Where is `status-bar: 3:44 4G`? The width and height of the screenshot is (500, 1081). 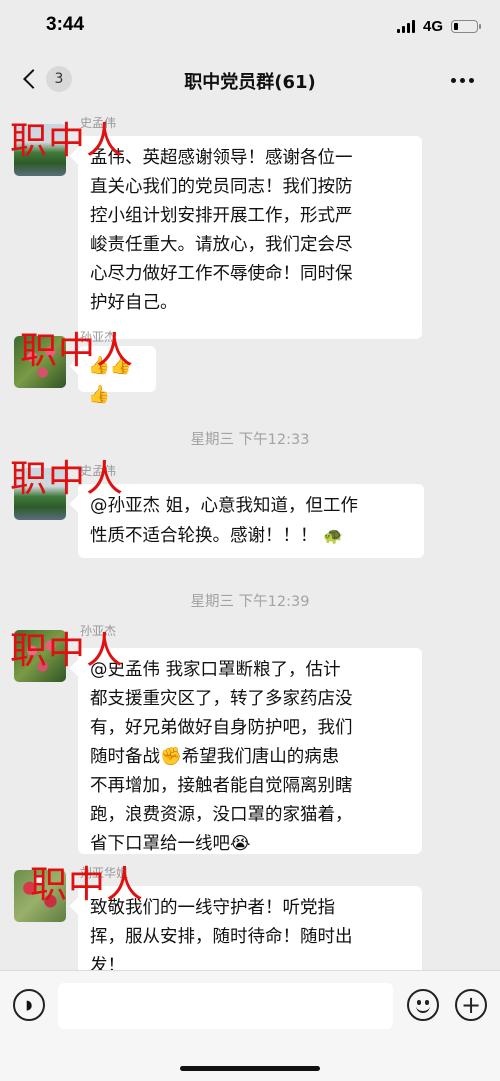 status-bar: 3:44 4G is located at coordinates (250, 26).